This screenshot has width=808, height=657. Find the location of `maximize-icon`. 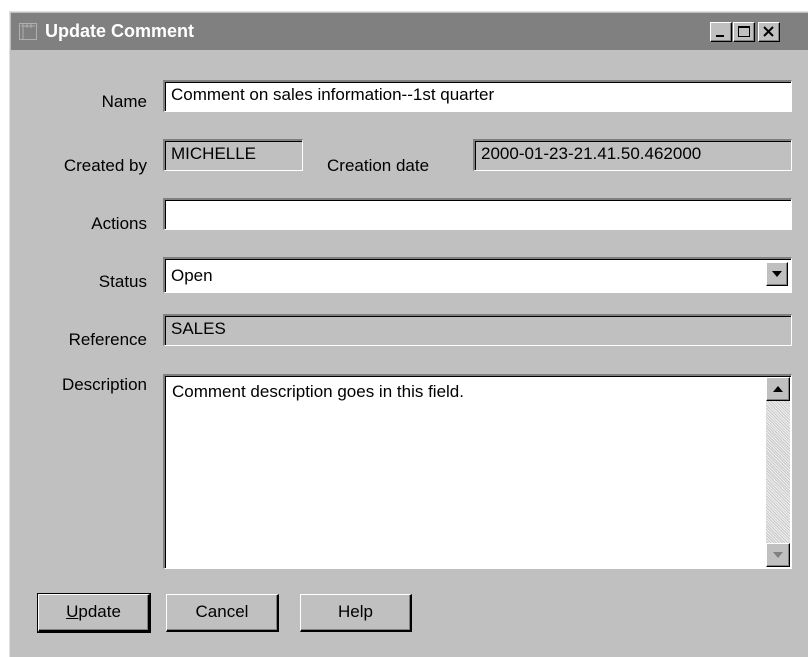

maximize-icon is located at coordinates (744, 31).